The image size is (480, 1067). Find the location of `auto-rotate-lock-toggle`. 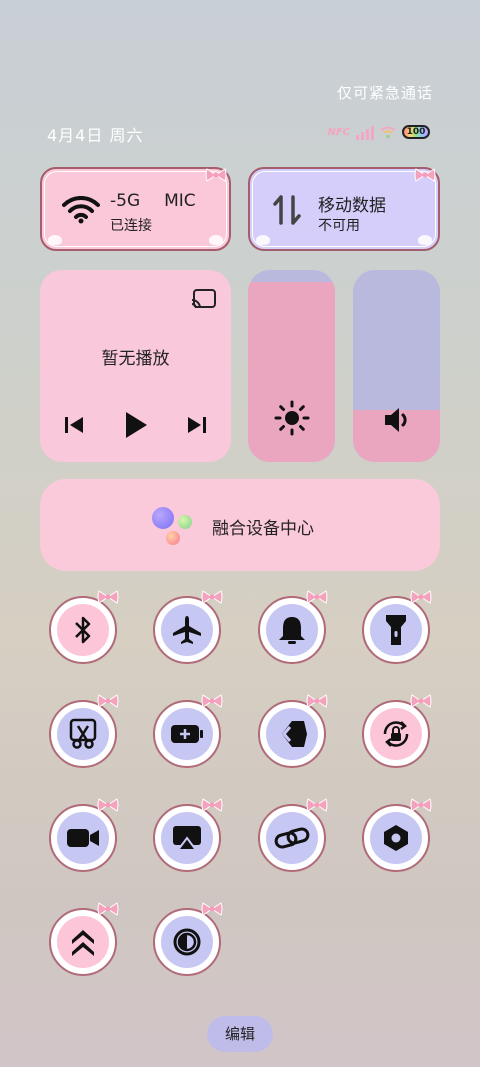

auto-rotate-lock-toggle is located at coordinates (397, 731).